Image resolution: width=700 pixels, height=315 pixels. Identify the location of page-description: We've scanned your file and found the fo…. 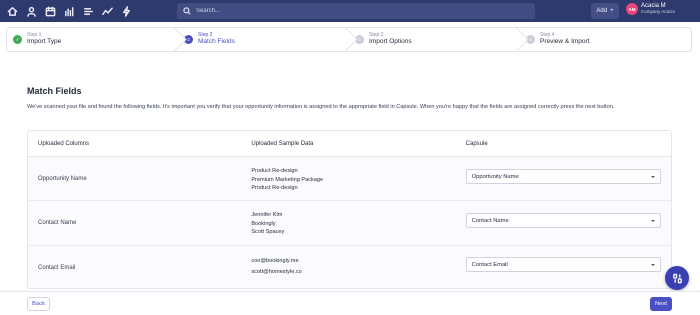
(321, 107).